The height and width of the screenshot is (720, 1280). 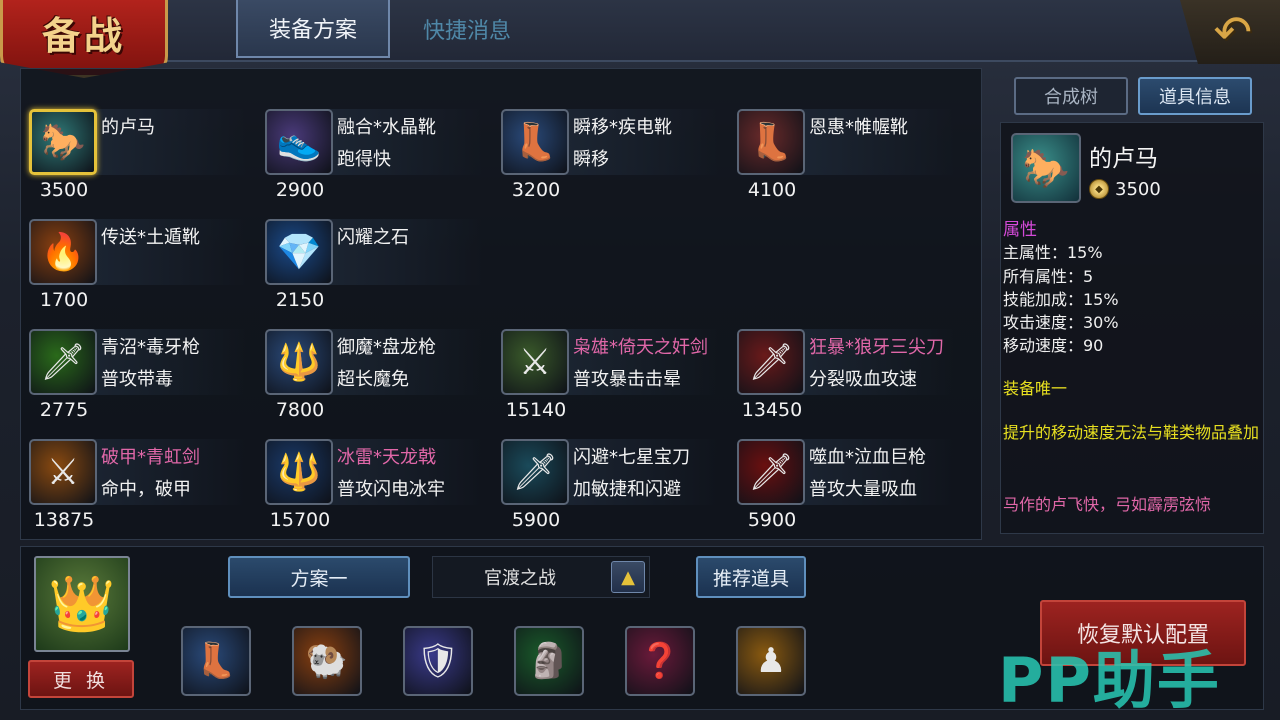 I want to click on item-desc: 命中，破甲, so click(x=146, y=489).